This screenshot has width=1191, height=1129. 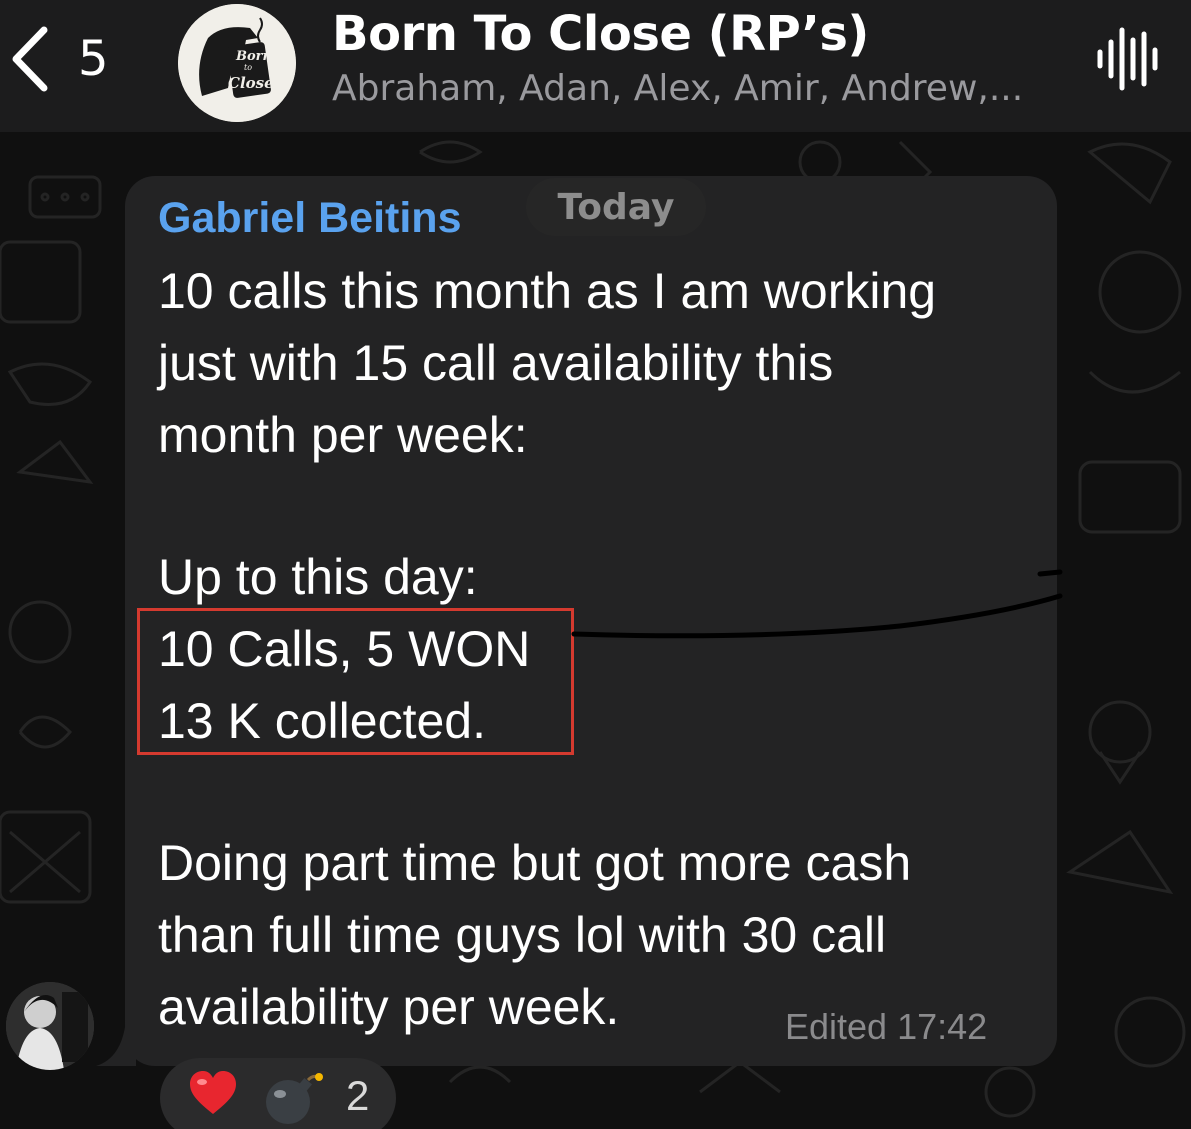 What do you see at coordinates (253, 56) in the screenshot?
I see `svg-text: Born` at bounding box center [253, 56].